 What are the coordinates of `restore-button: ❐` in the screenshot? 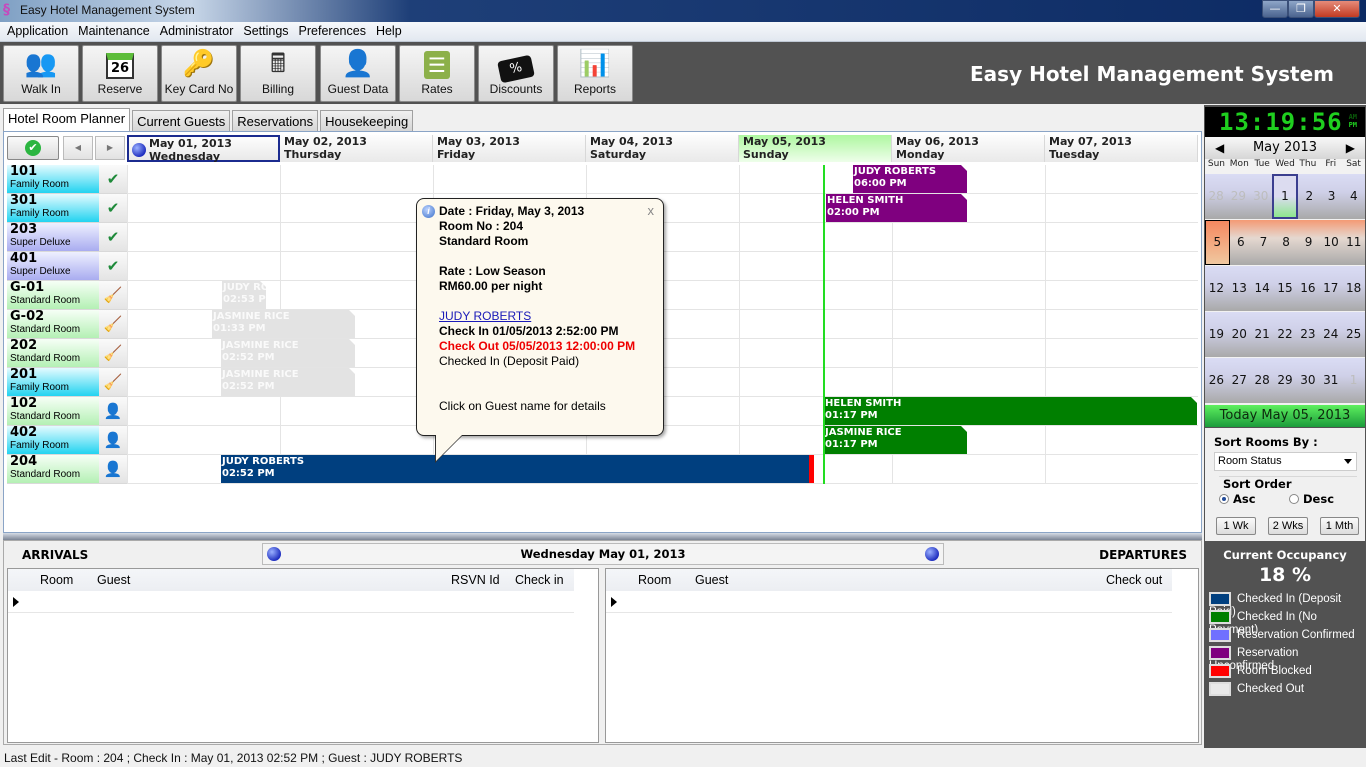 It's located at (1301, 9).